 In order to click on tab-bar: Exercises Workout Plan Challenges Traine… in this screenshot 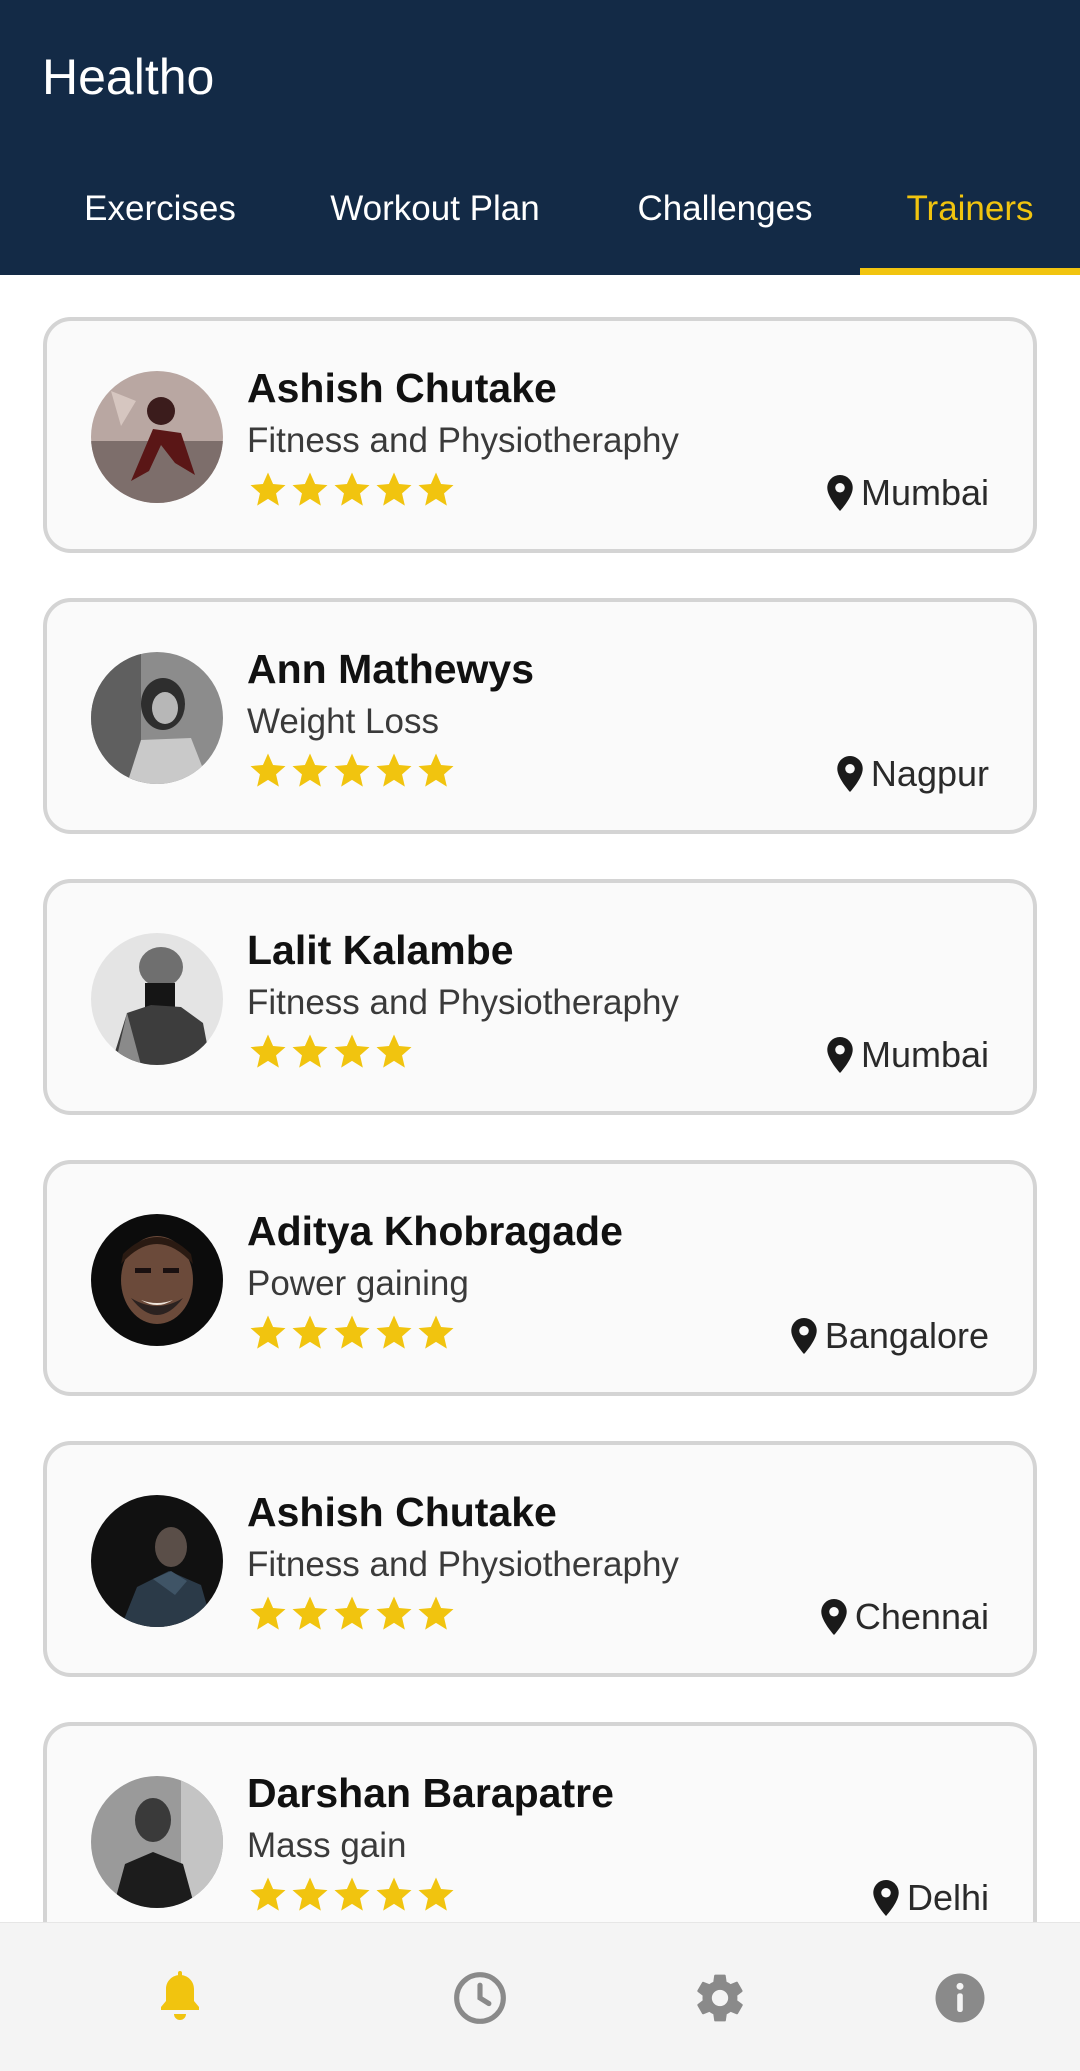, I will do `click(540, 221)`.